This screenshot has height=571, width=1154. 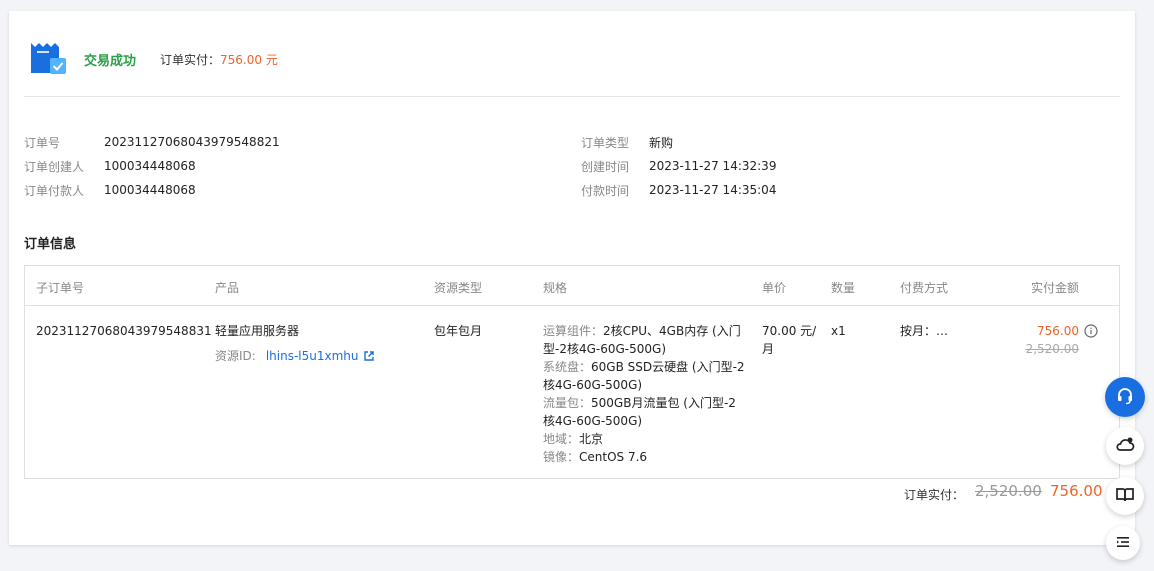 I want to click on spec-line: 镜像：CentOS 7.6, so click(x=648, y=457).